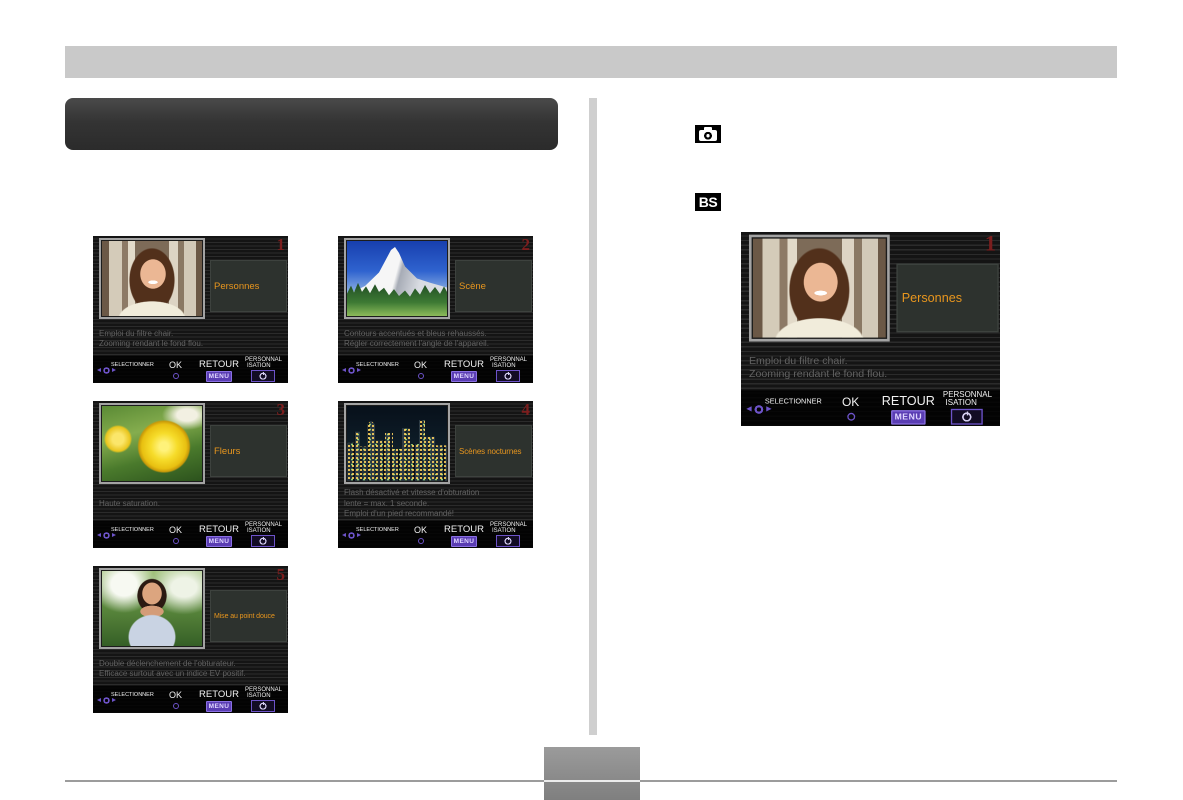  What do you see at coordinates (526, 245) in the screenshot?
I see `scene-number: 2` at bounding box center [526, 245].